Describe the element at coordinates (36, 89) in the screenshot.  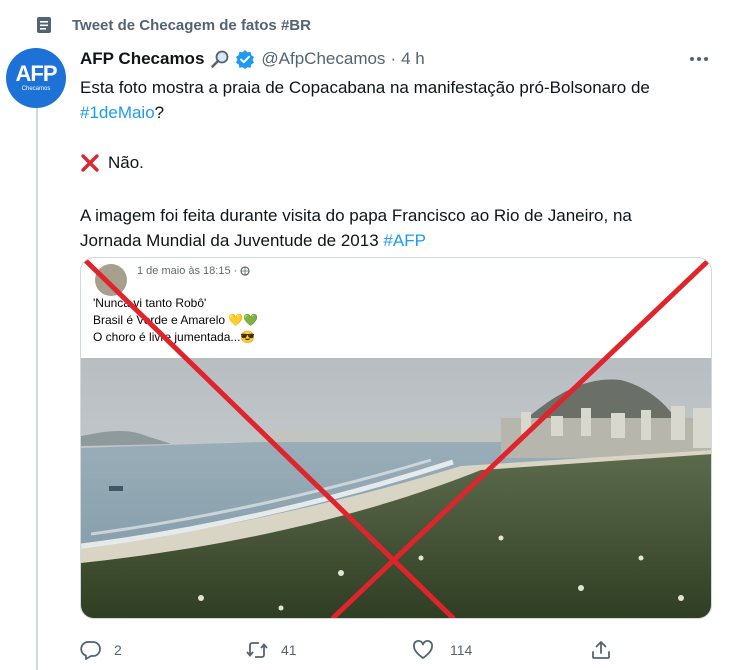
I see `avatar-subtitle: Checamos` at that location.